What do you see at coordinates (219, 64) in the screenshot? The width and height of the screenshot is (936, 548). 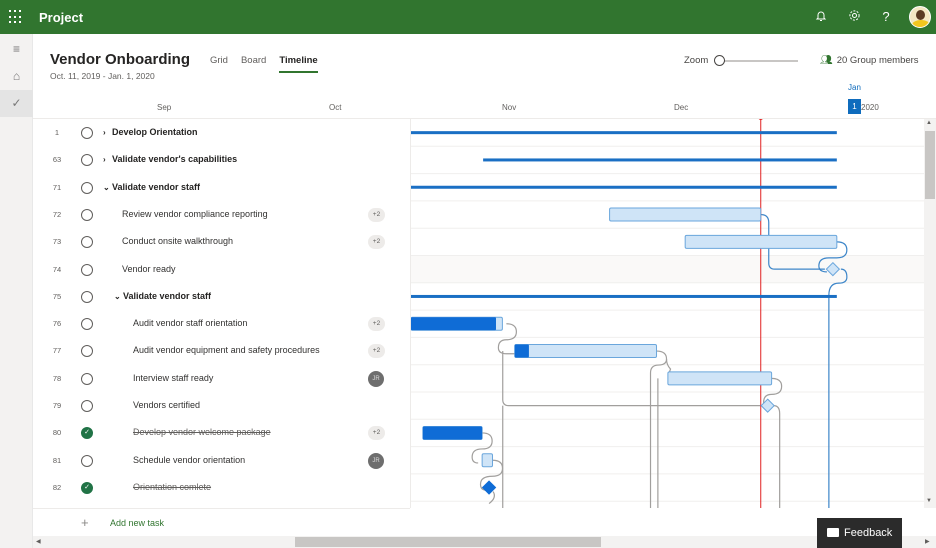 I see `tab-grid: Grid` at bounding box center [219, 64].